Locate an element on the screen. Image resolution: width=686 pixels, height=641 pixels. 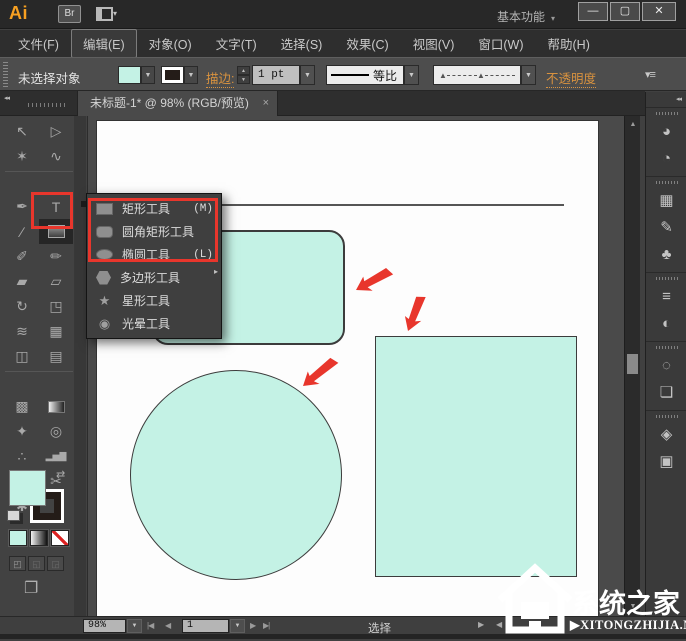
transparency-panel-icon: ◐ is located at coordinates (666, 323).